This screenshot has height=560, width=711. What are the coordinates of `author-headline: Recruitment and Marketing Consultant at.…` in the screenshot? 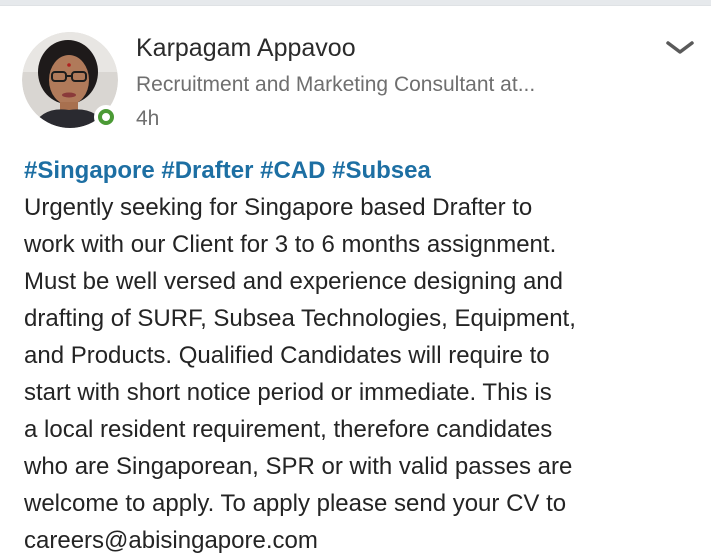 It's located at (336, 84).